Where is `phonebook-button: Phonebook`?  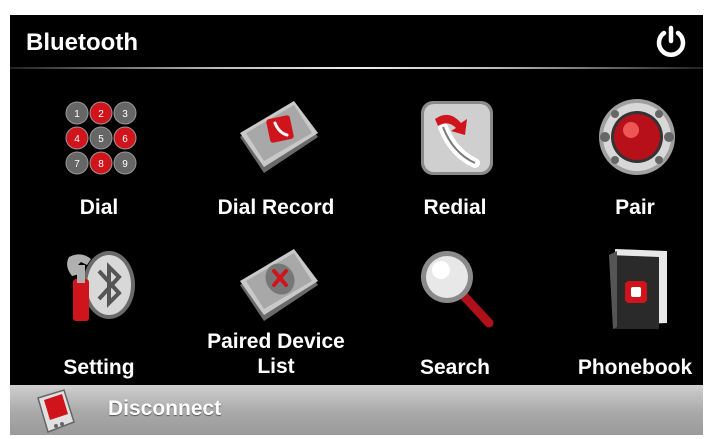
phonebook-button: Phonebook is located at coordinates (626, 315).